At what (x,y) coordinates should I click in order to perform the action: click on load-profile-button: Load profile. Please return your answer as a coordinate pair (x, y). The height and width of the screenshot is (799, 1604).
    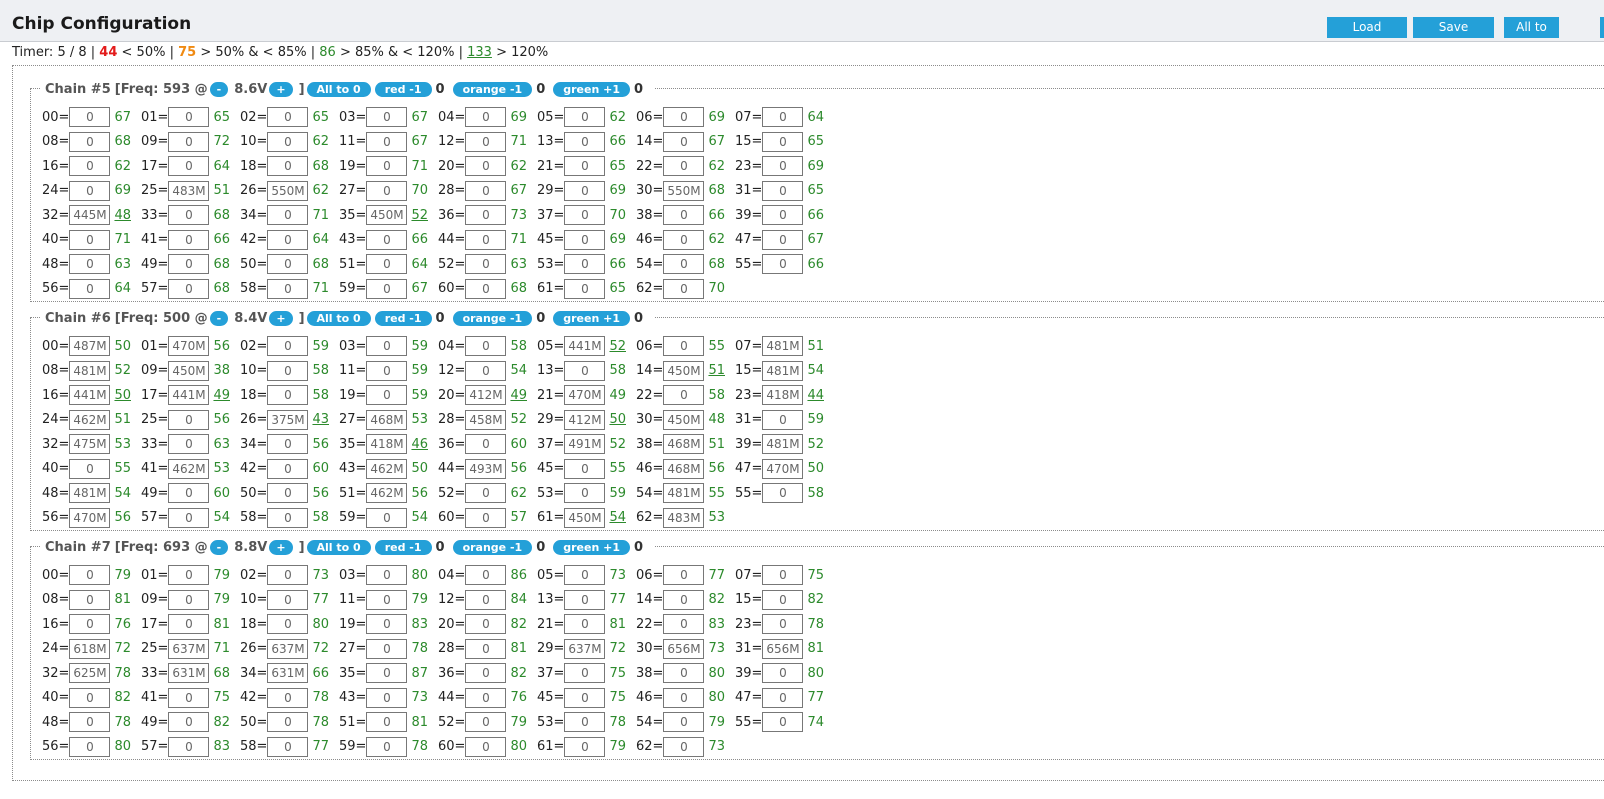
    Looking at the image, I should click on (1367, 36).